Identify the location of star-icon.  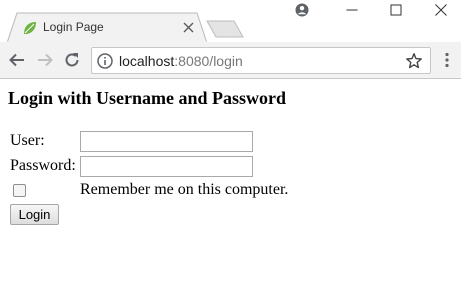
(414, 61).